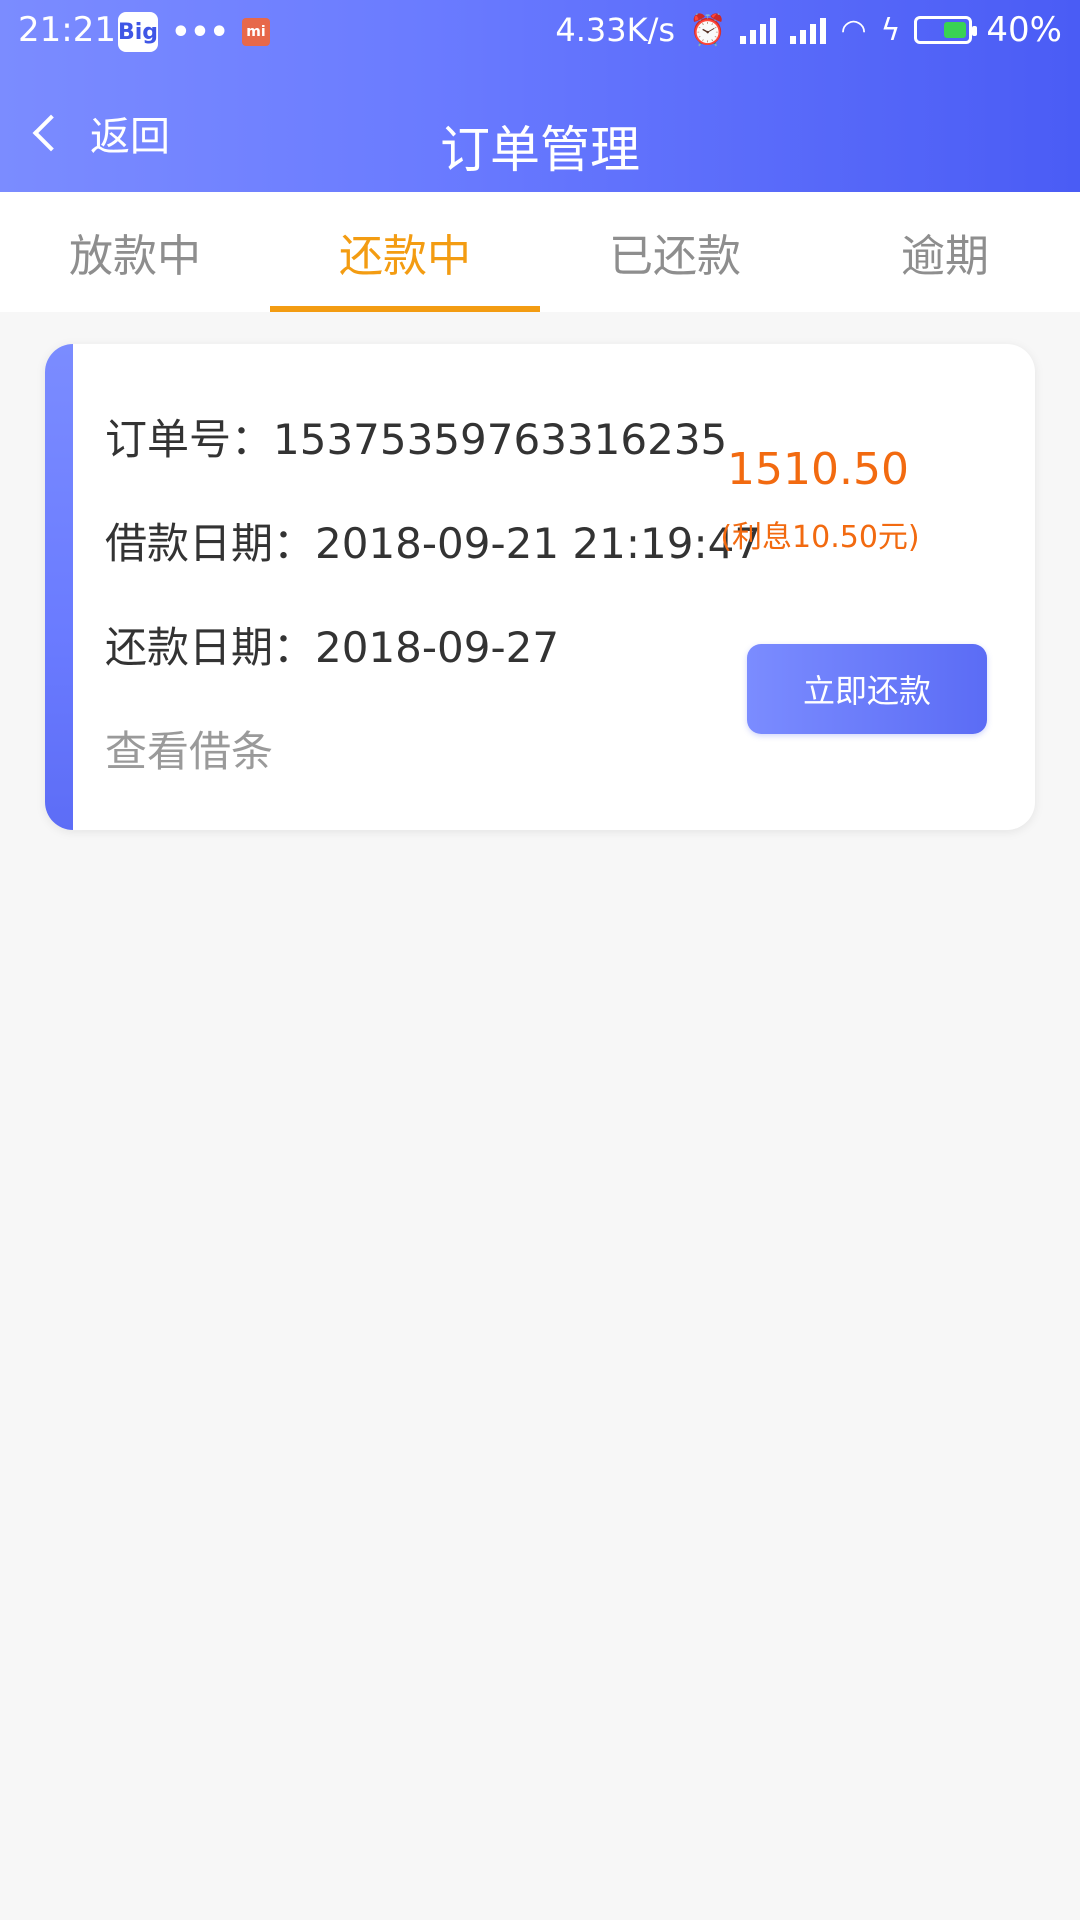  Describe the element at coordinates (540, 150) in the screenshot. I see `page-title: 订单管理` at that location.